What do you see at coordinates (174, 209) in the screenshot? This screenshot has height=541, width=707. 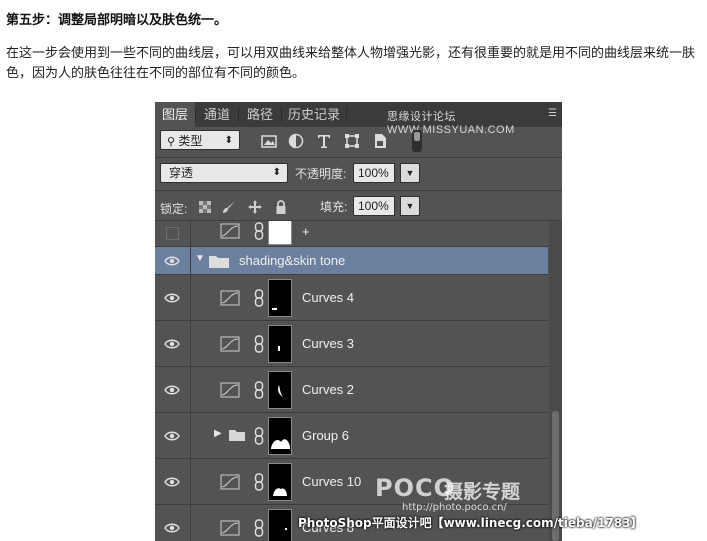 I see `lock-label: 锁定:` at bounding box center [174, 209].